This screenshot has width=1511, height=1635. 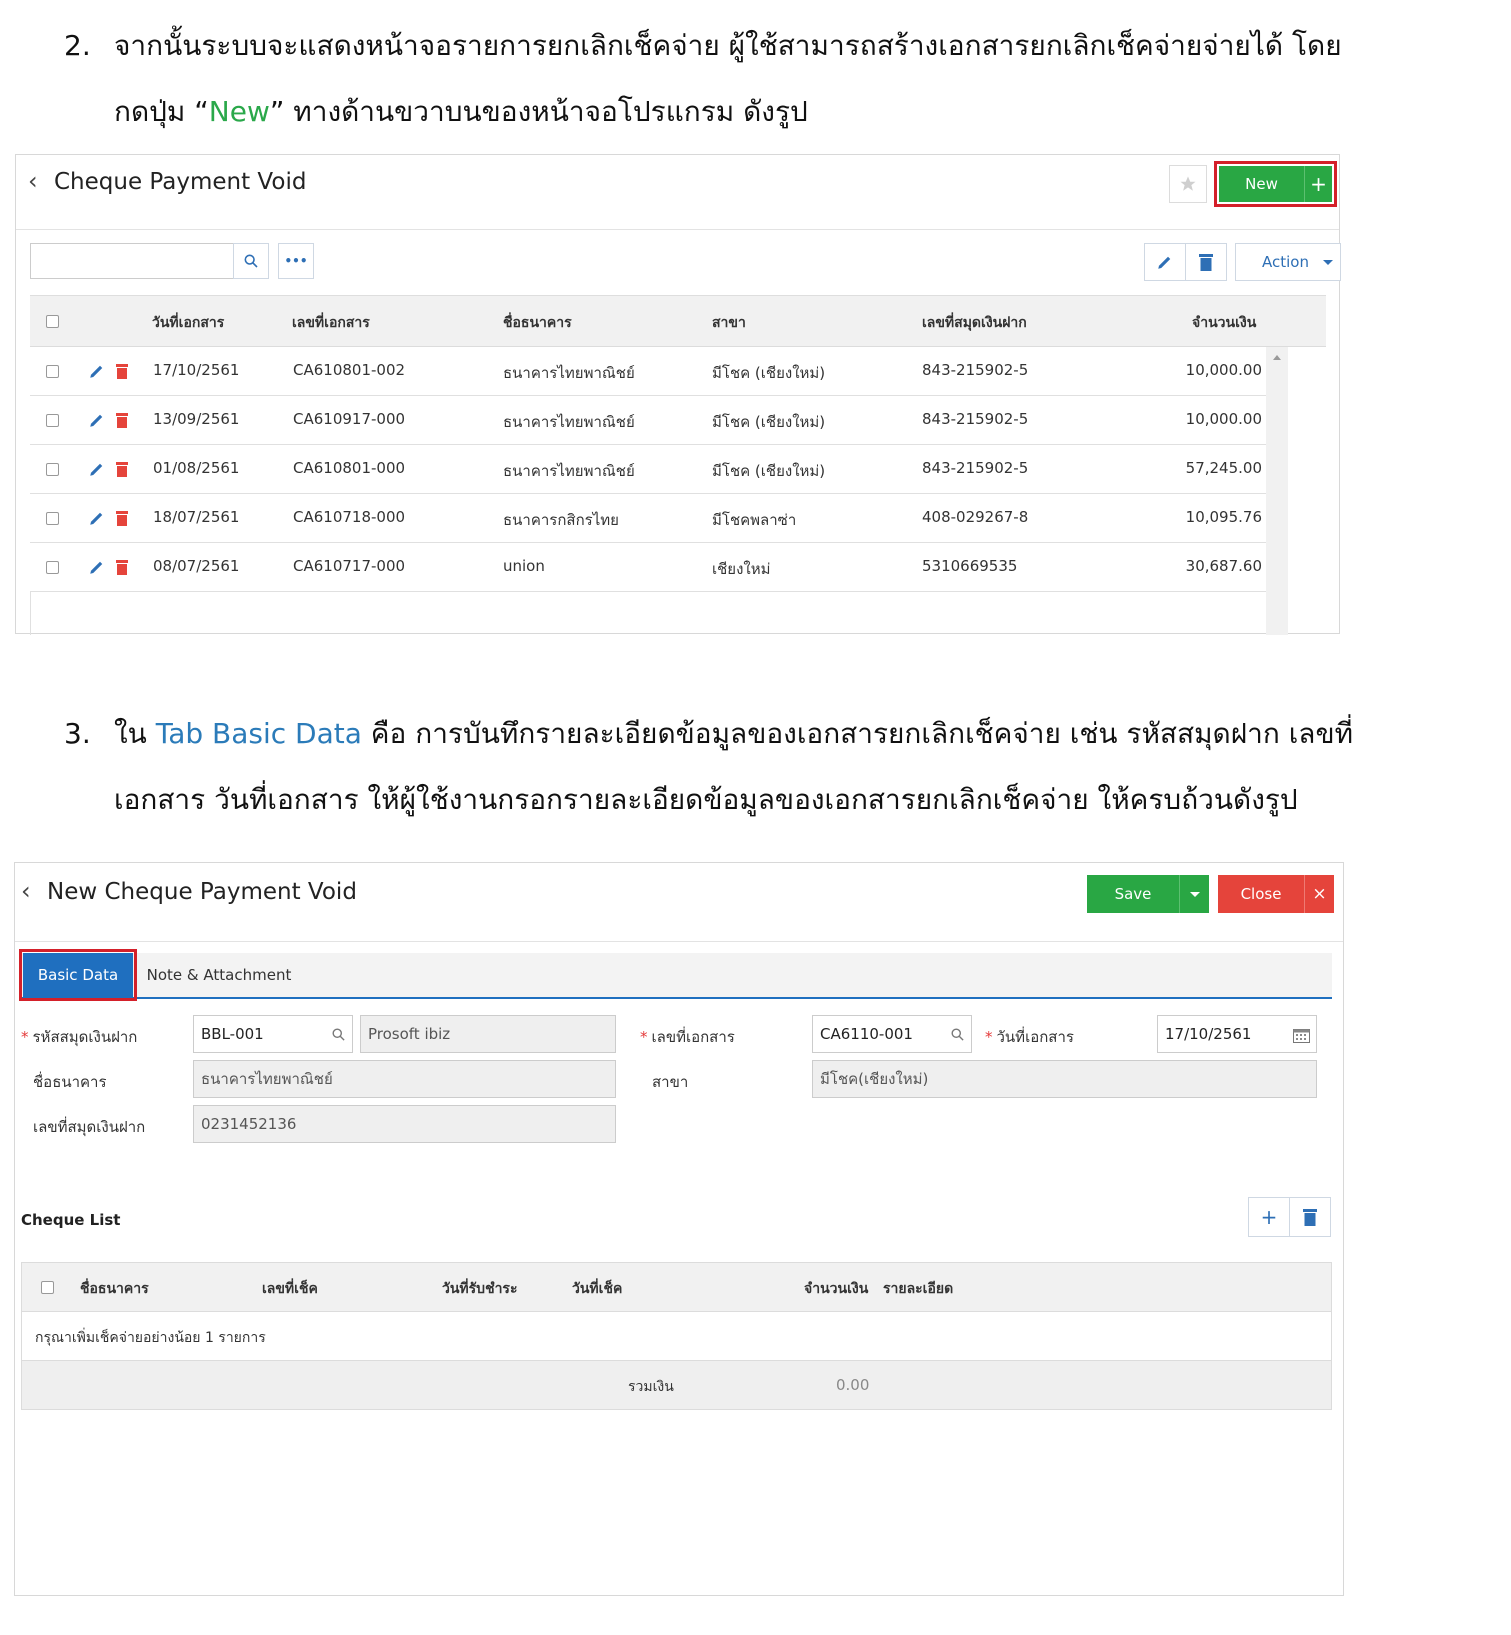 What do you see at coordinates (273, 1034) in the screenshot?
I see `account-code-input: BBL-001` at bounding box center [273, 1034].